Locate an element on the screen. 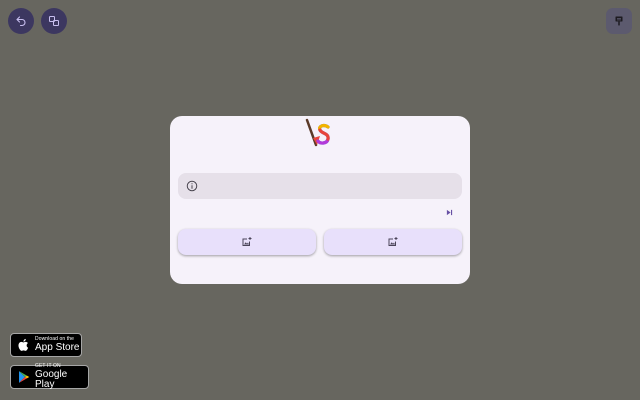  swap-icon is located at coordinates (54, 21).